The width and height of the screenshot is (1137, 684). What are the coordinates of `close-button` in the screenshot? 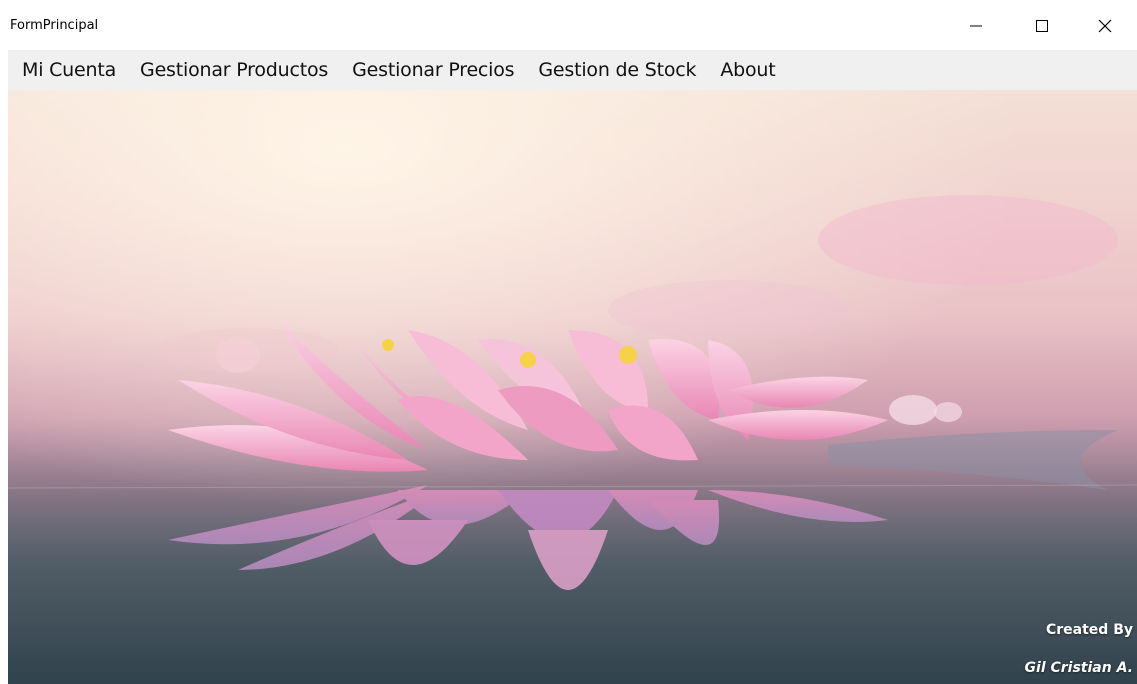 It's located at (1105, 26).